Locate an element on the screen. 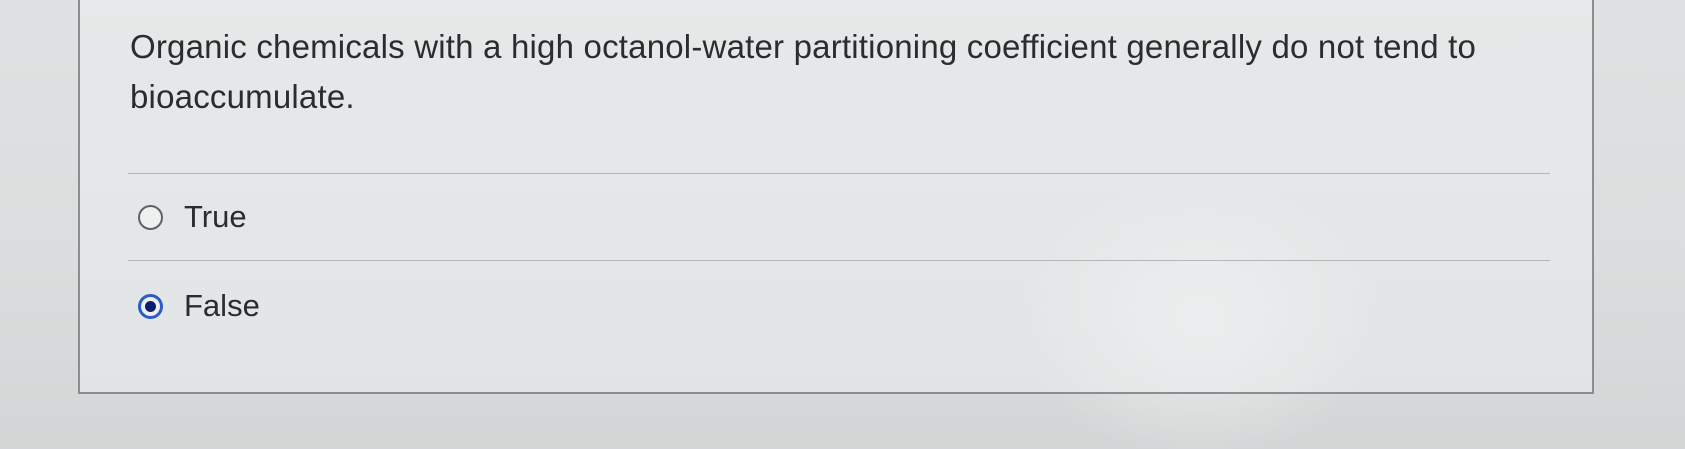 The width and height of the screenshot is (1685, 449). option-false: False is located at coordinates (199, 306).